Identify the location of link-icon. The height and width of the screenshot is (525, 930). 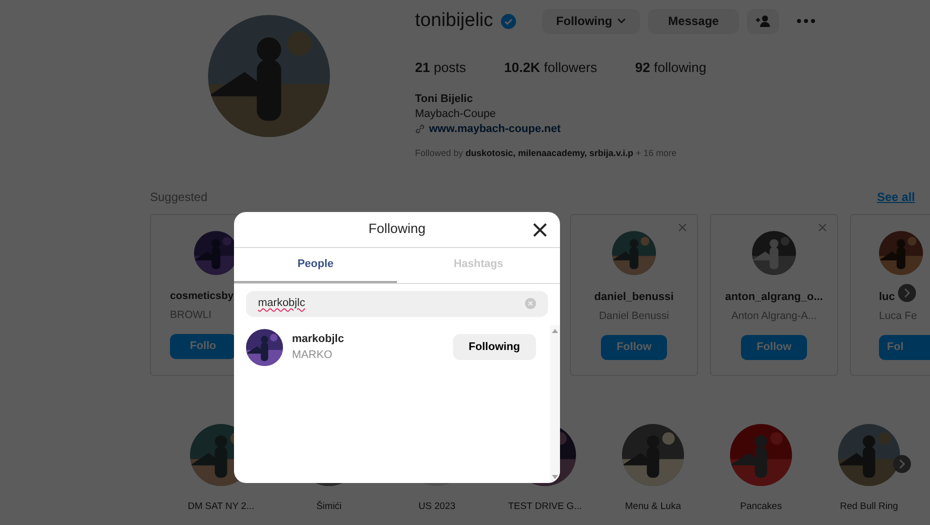
(420, 129).